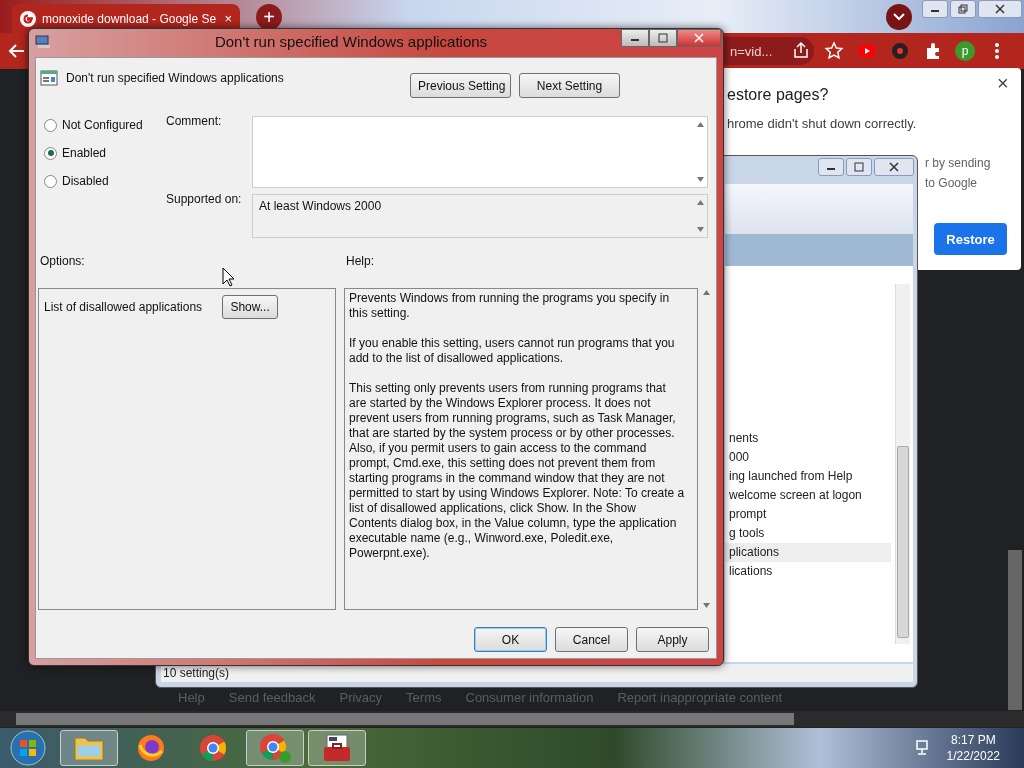  What do you see at coordinates (360, 261) in the screenshot?
I see `help-label: Help:` at bounding box center [360, 261].